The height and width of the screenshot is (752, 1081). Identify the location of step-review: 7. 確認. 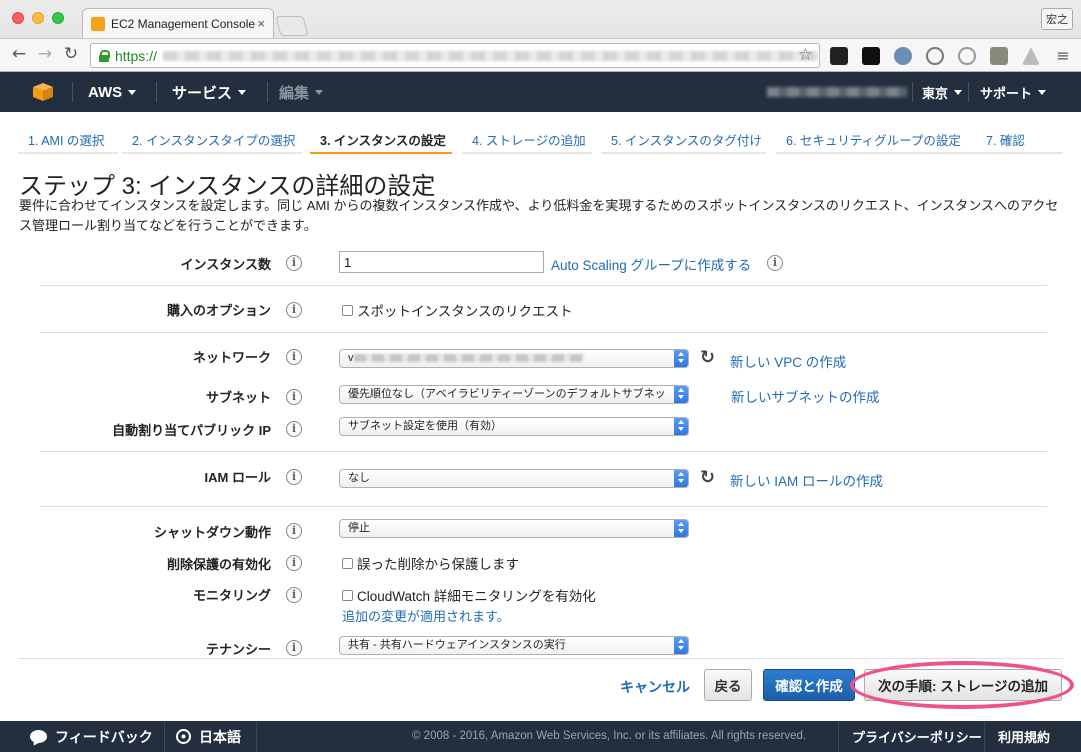
(1019, 139).